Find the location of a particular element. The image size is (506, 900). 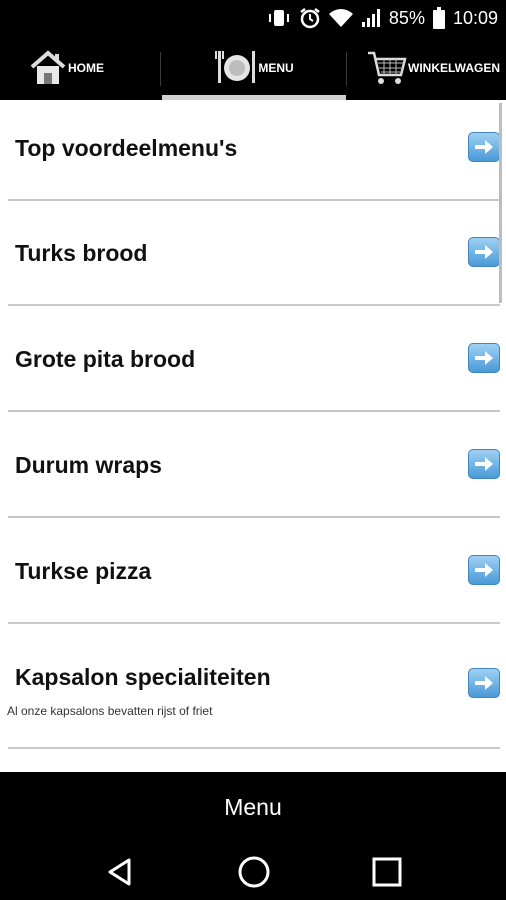

list-item-title: Turkse pizza is located at coordinates (83, 571).